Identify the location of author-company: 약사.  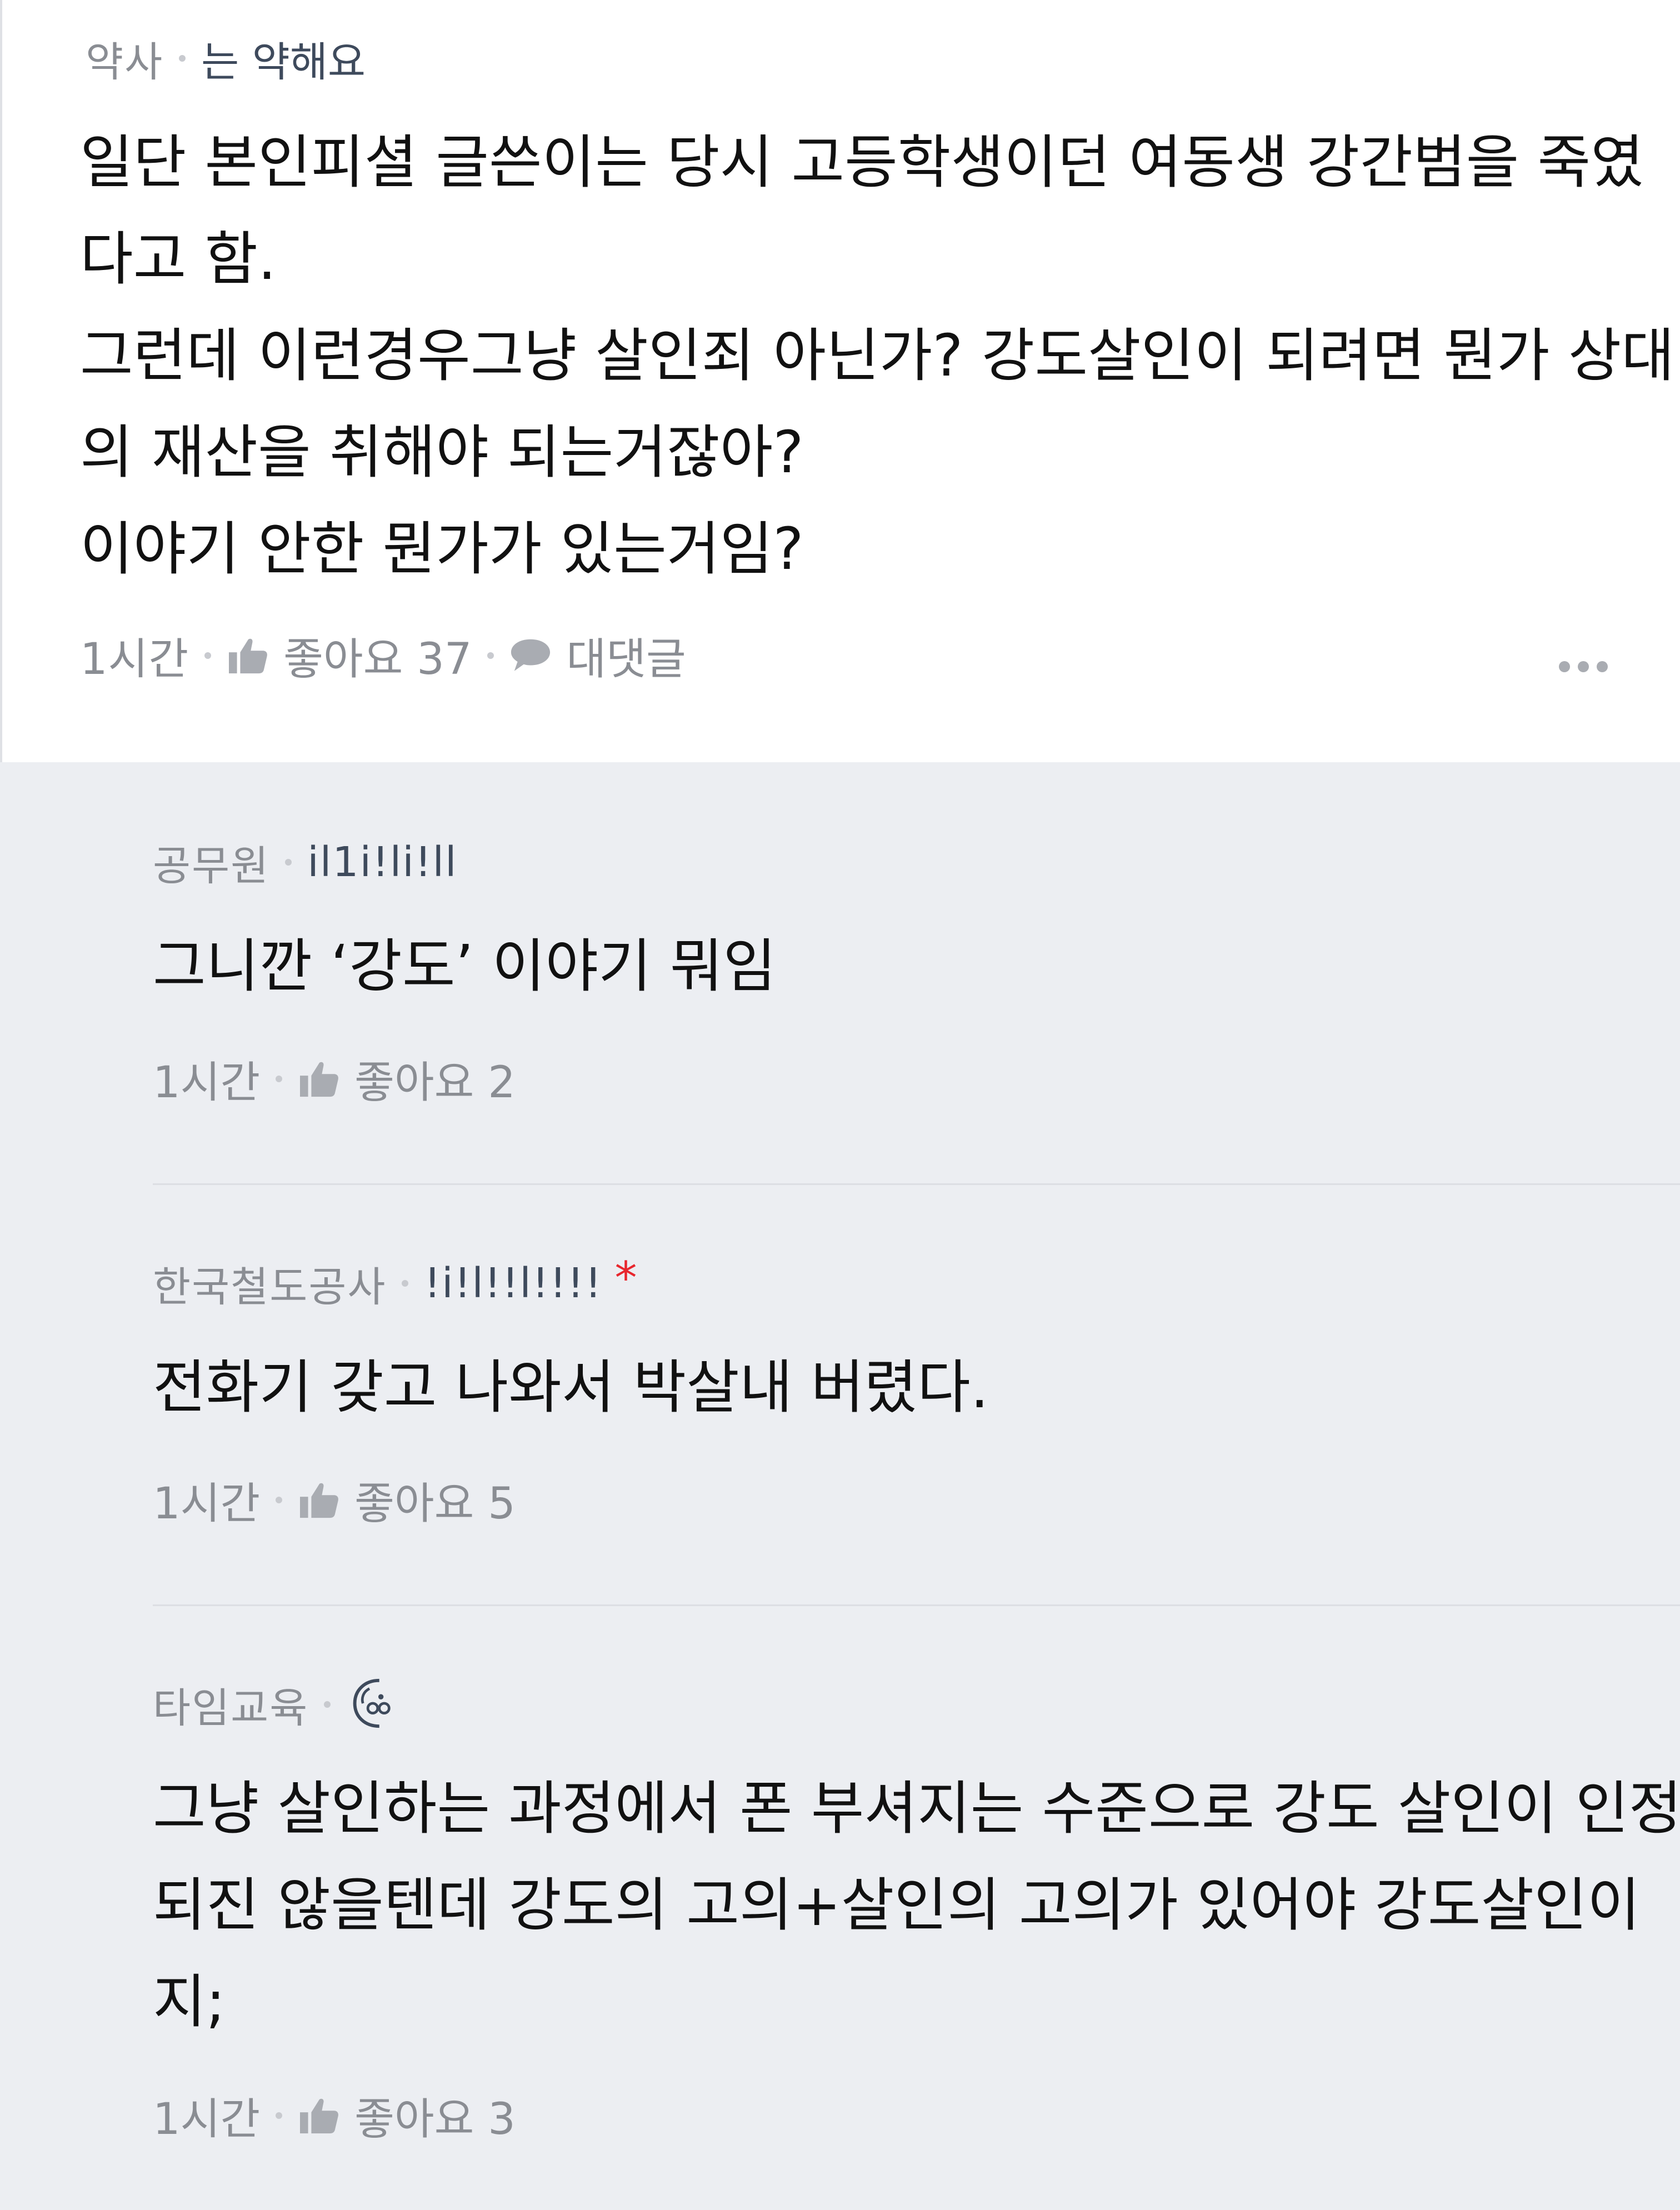
(125, 62).